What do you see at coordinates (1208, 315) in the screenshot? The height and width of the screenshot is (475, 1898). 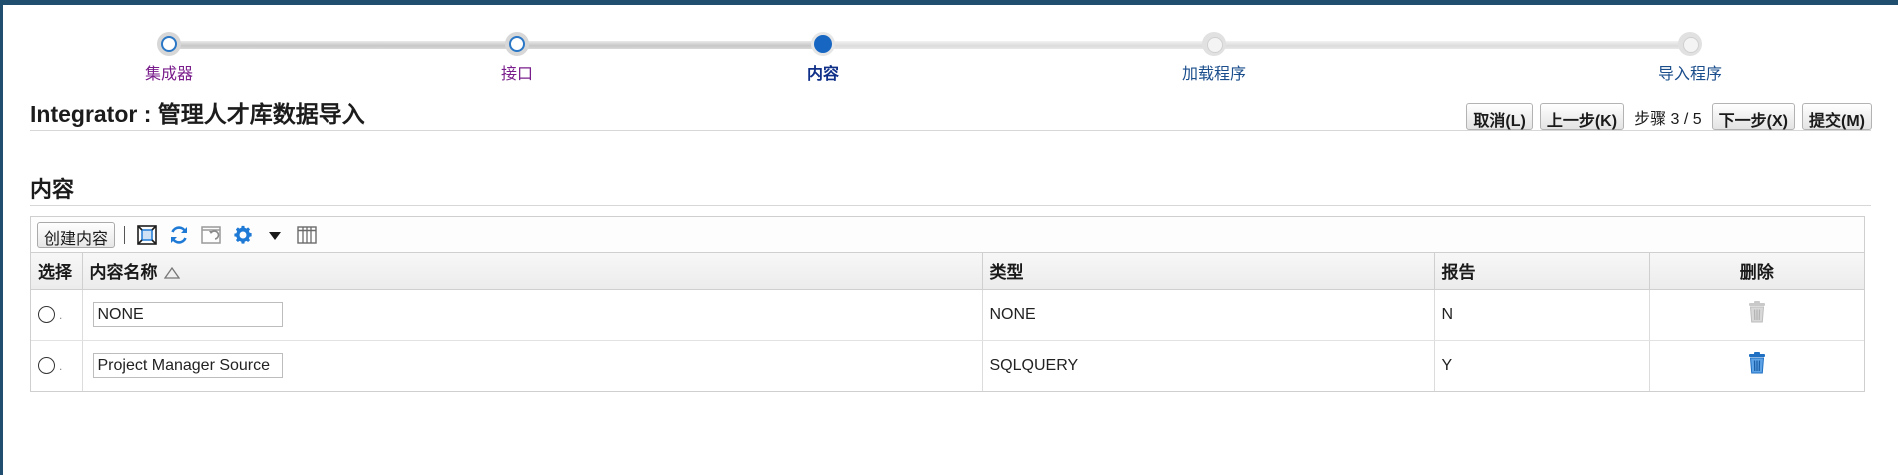 I see `type-cell: NONE` at bounding box center [1208, 315].